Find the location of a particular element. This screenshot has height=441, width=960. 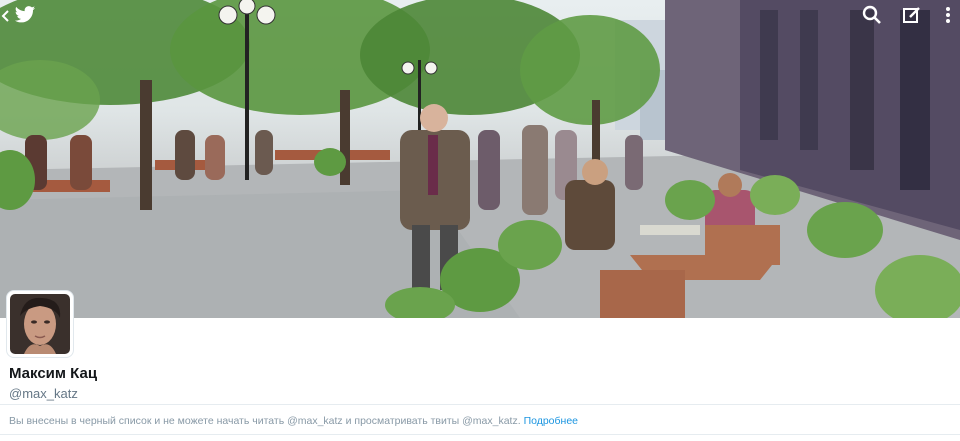

search-icon is located at coordinates (873, 16).